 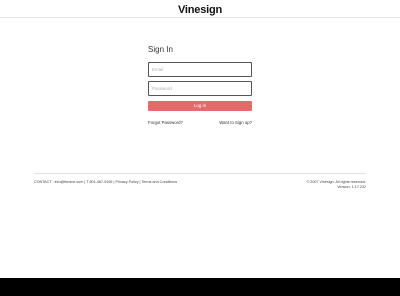 What do you see at coordinates (165, 122) in the screenshot?
I see `forgot-password-link: Forgot Password?` at bounding box center [165, 122].